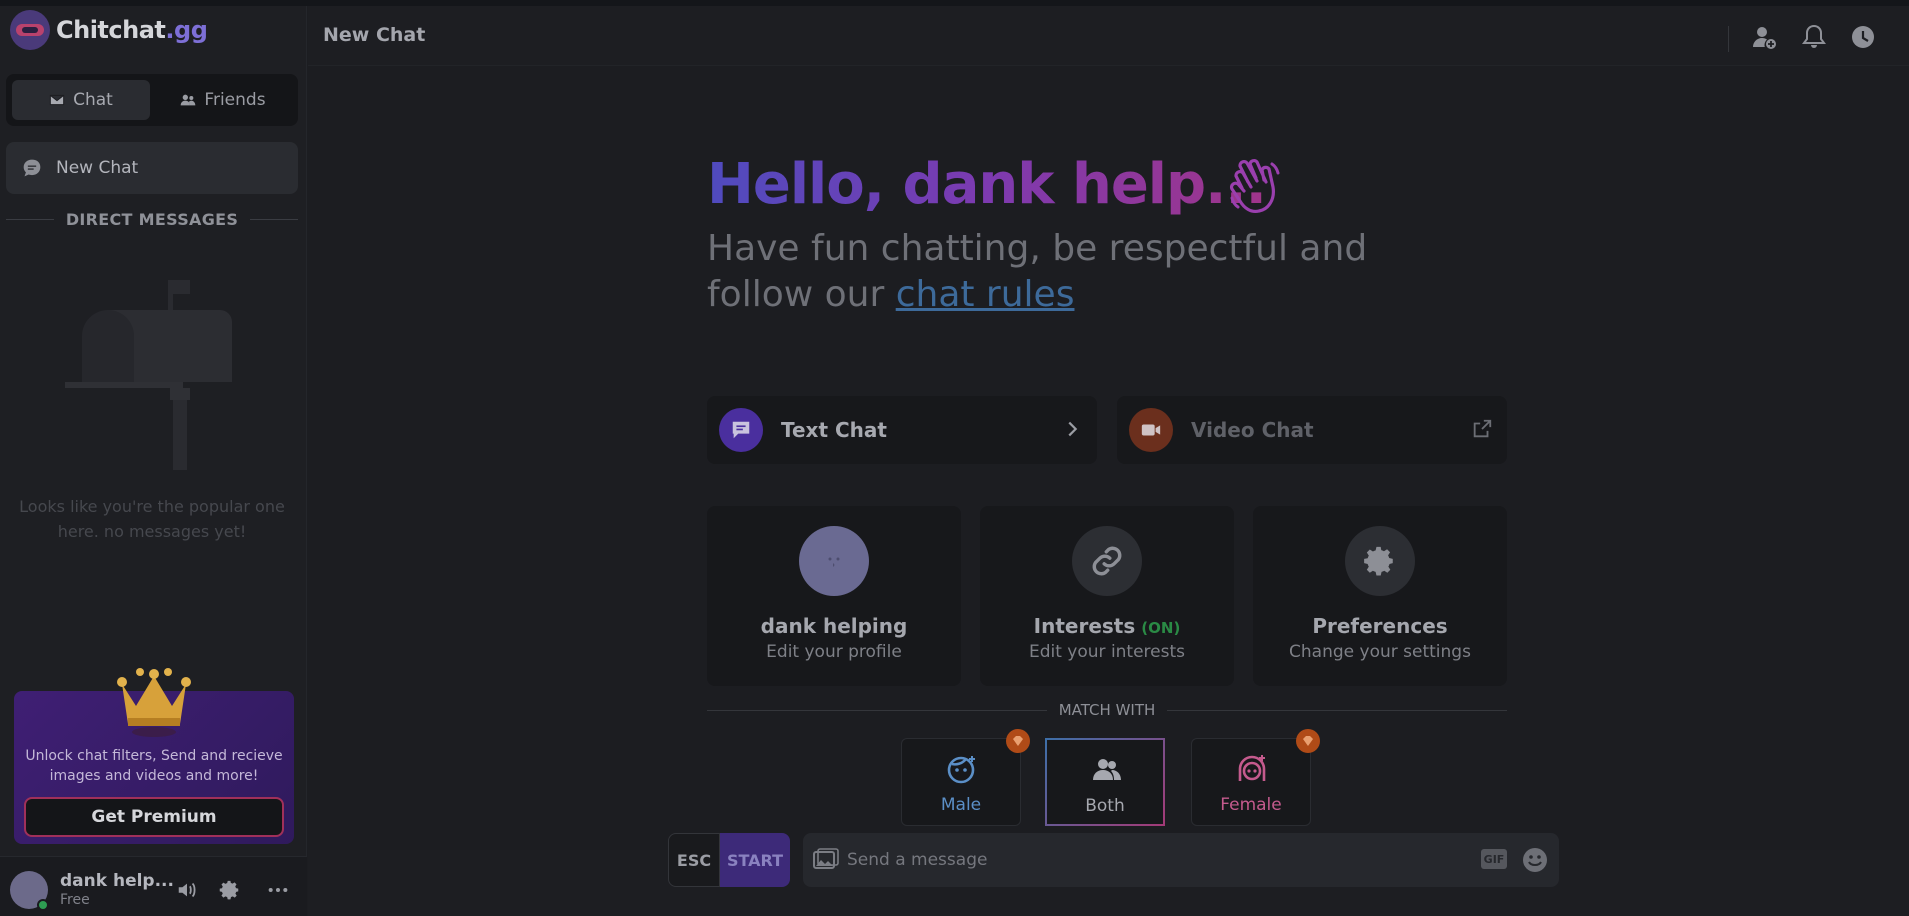 This screenshot has height=916, width=1909. Describe the element at coordinates (1380, 652) in the screenshot. I see `preferences-subtitle: Change your settings` at that location.